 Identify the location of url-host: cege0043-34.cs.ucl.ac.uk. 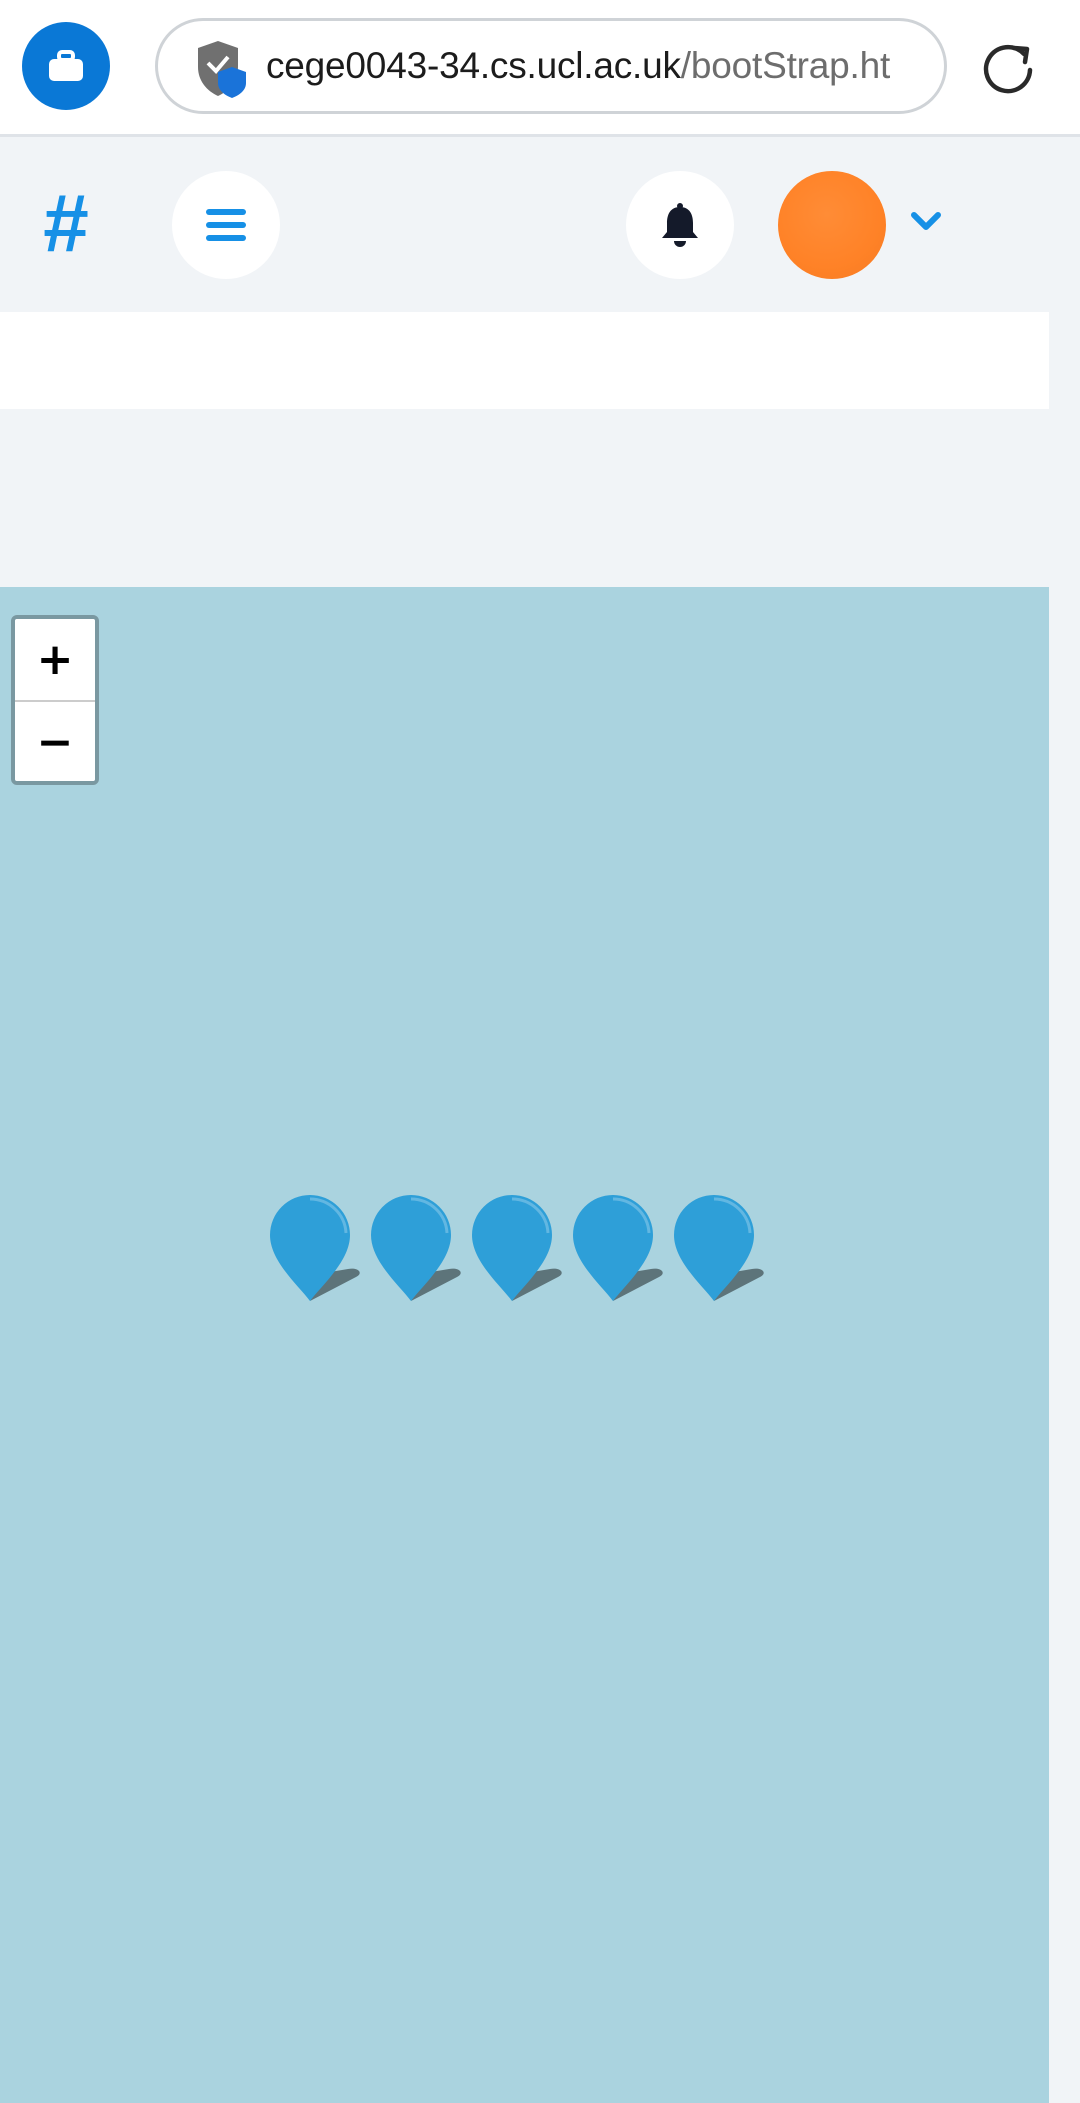
(473, 65).